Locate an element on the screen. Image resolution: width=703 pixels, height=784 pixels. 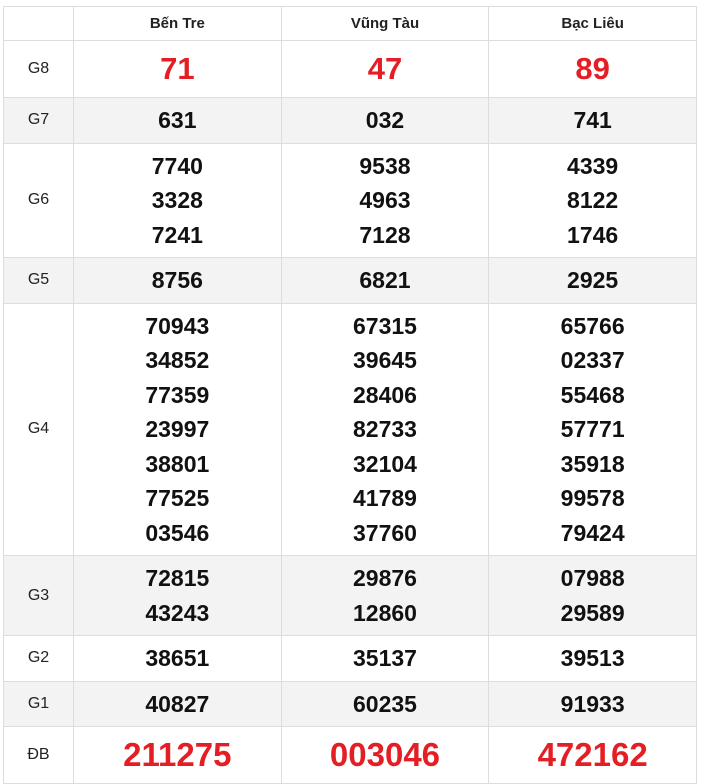
result-cell: 741 is located at coordinates (592, 120).